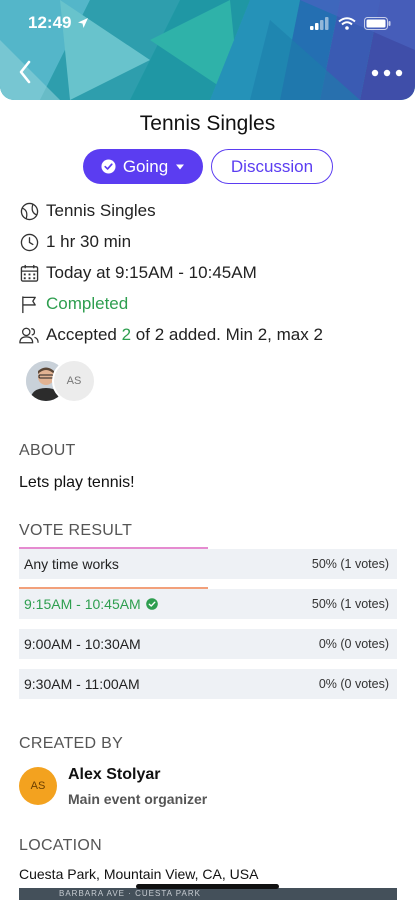 Image resolution: width=415 pixels, height=900 pixels. I want to click on event-title: Tennis Singles, so click(207, 123).